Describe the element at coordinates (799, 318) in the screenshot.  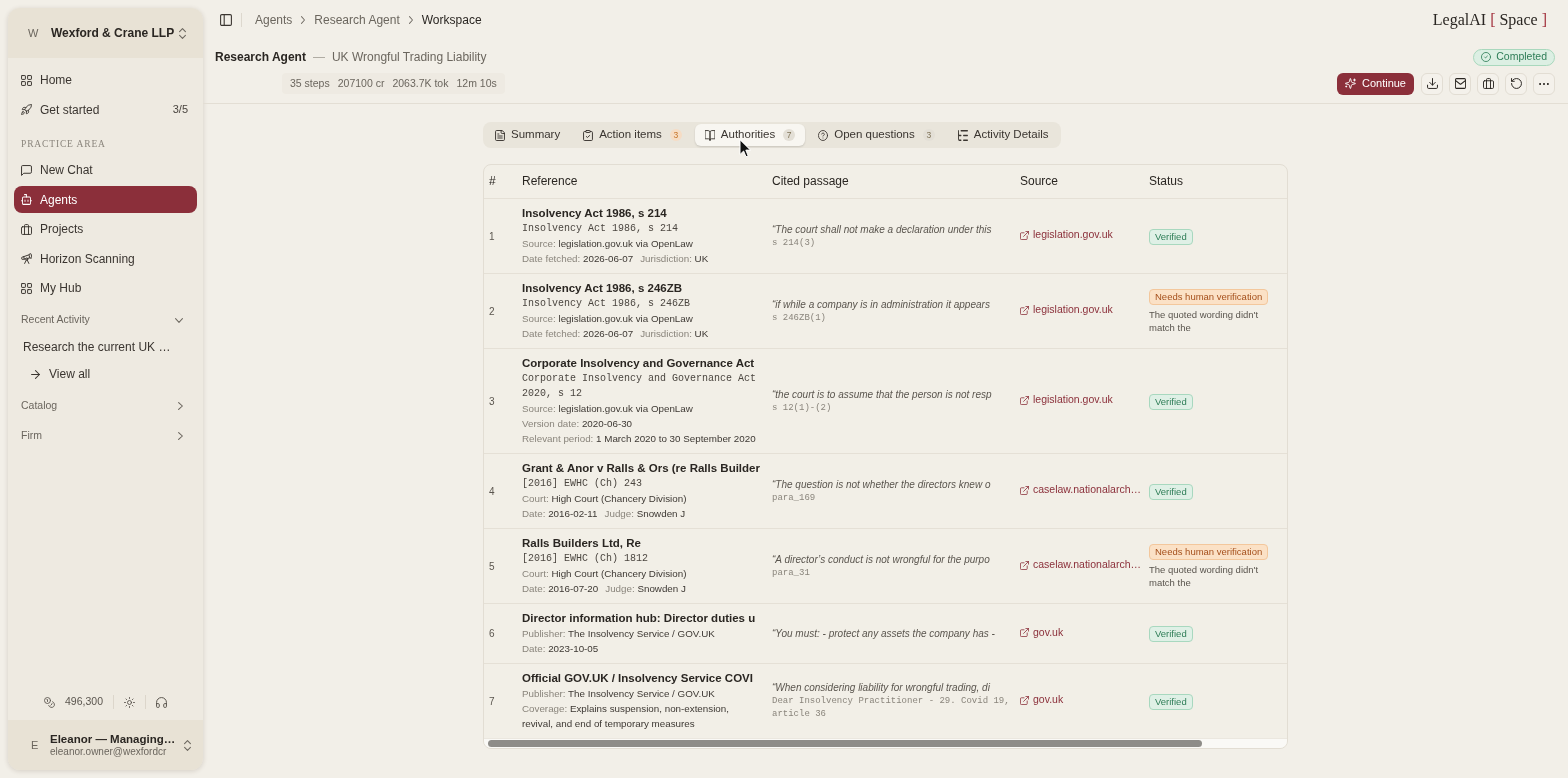
I see `pinpoint-reference: s 246ZB(1)` at that location.